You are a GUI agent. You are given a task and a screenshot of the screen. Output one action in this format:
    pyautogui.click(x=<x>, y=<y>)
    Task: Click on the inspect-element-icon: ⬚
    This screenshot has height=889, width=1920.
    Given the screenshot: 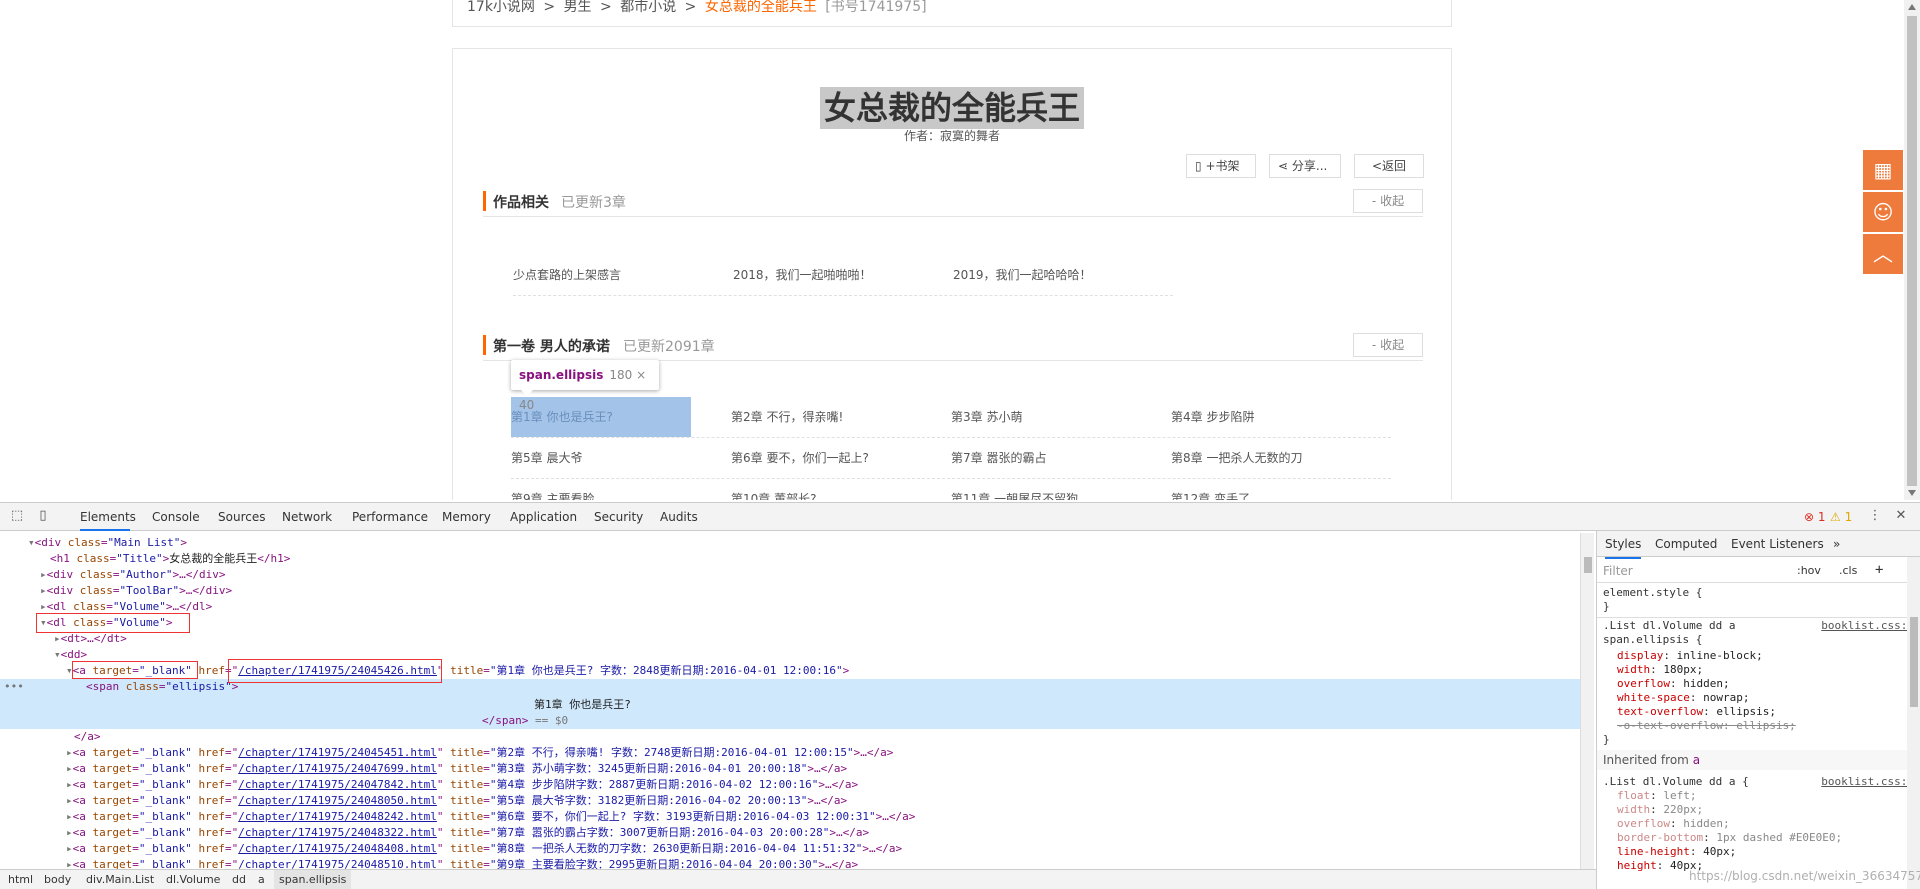 What is the action you would take?
    pyautogui.click(x=17, y=516)
    